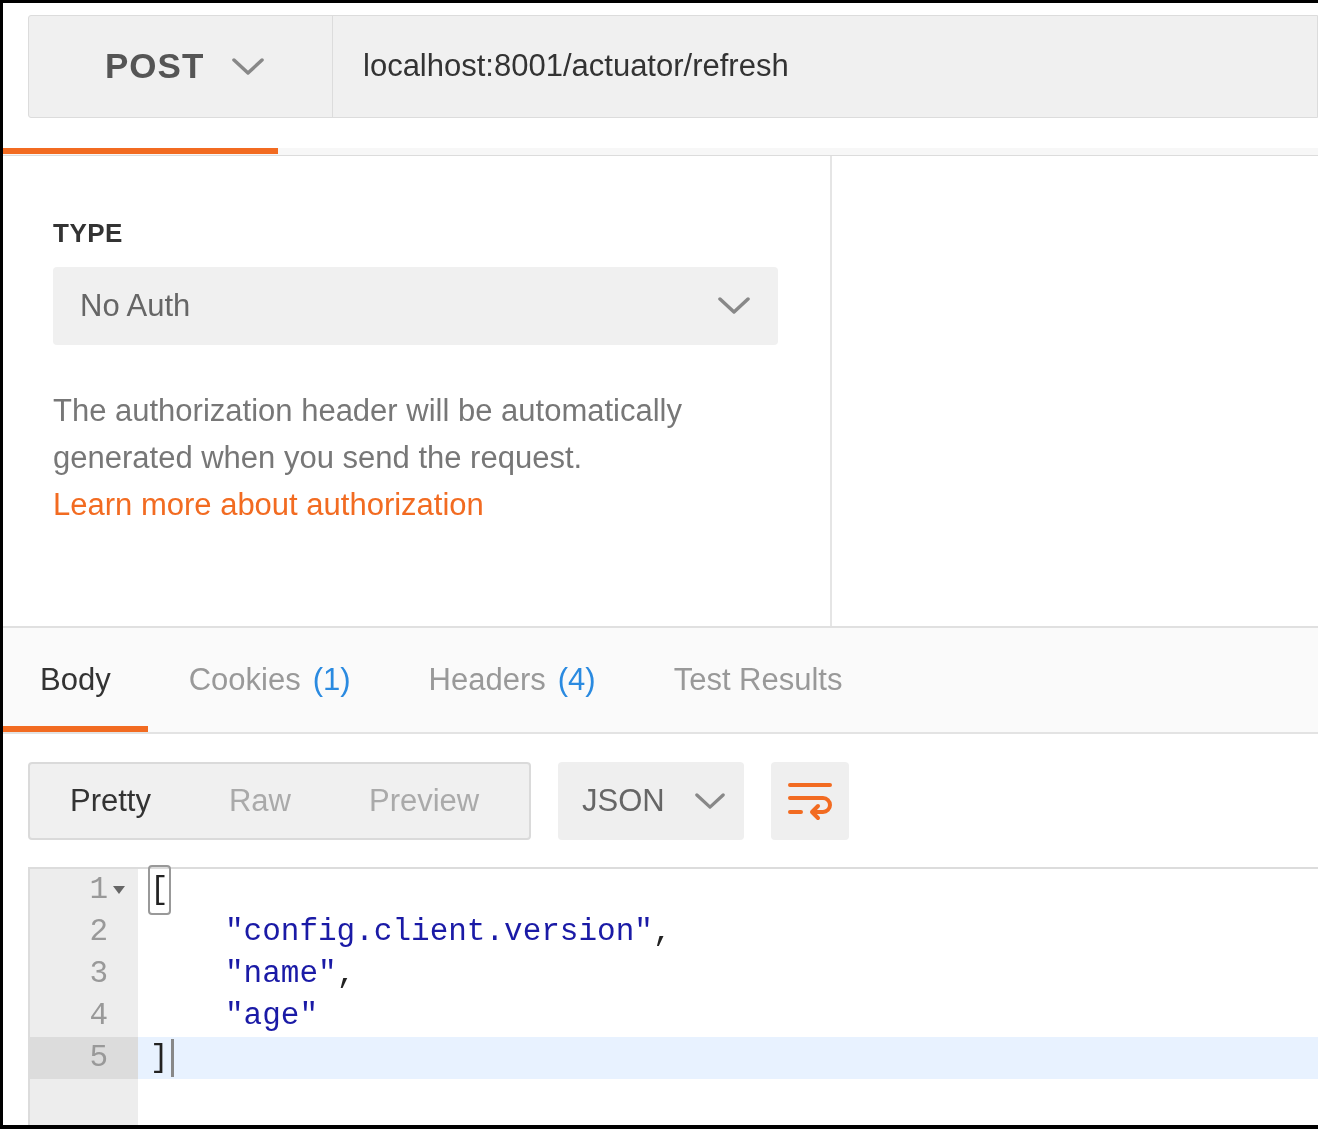  Describe the element at coordinates (825, 66) in the screenshot. I see `url-field: localhost:8001/actuator/refresh` at that location.